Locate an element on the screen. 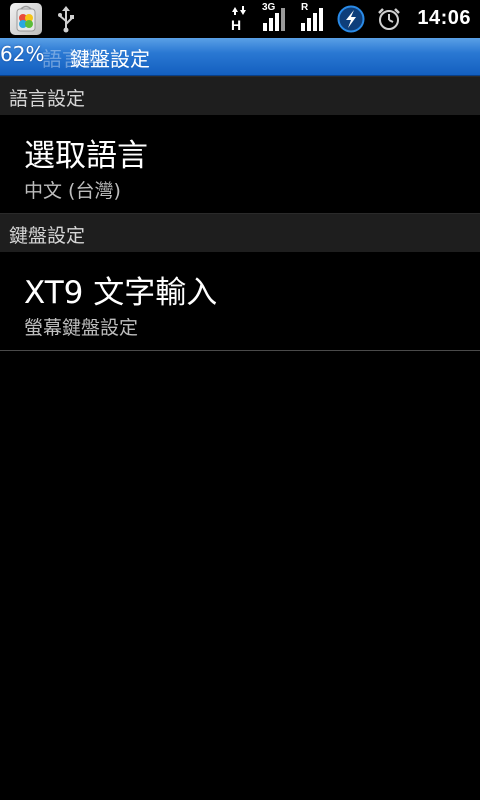 This screenshot has width=480, height=800. usb-icon is located at coordinates (66, 19).